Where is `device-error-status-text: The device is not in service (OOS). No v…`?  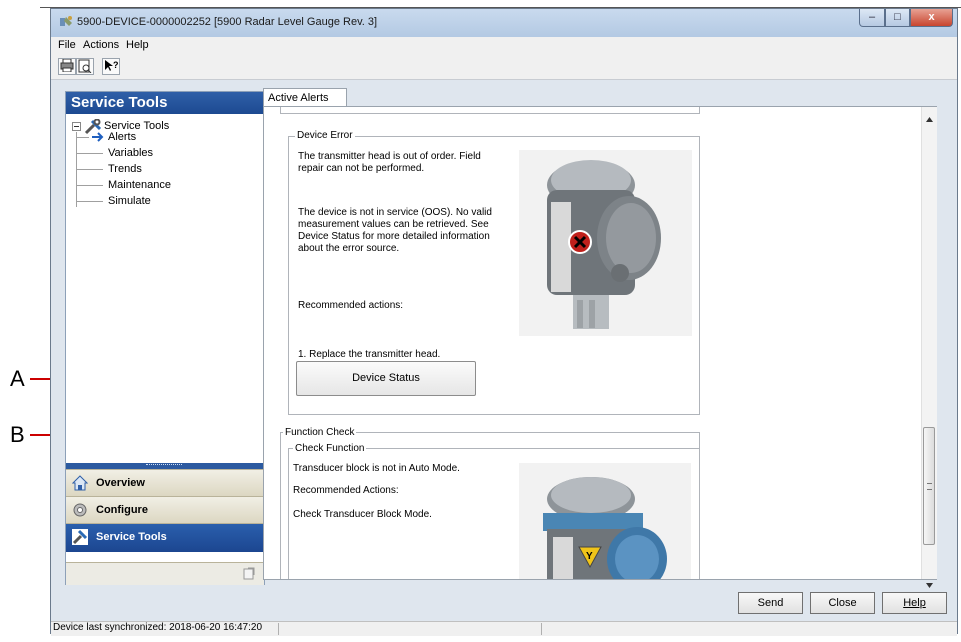 device-error-status-text: The device is not in service (OOS). No v… is located at coordinates (395, 230).